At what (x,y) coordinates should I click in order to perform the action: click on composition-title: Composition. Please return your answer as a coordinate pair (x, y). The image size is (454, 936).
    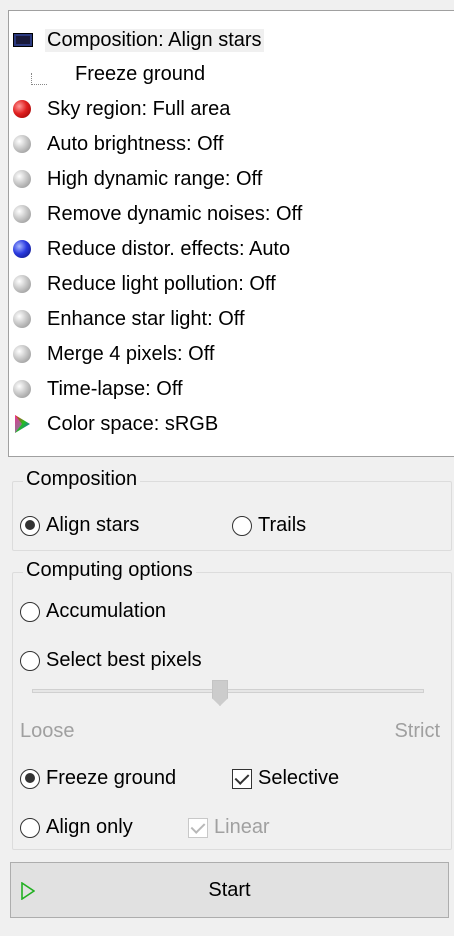
    Looking at the image, I should click on (82, 479).